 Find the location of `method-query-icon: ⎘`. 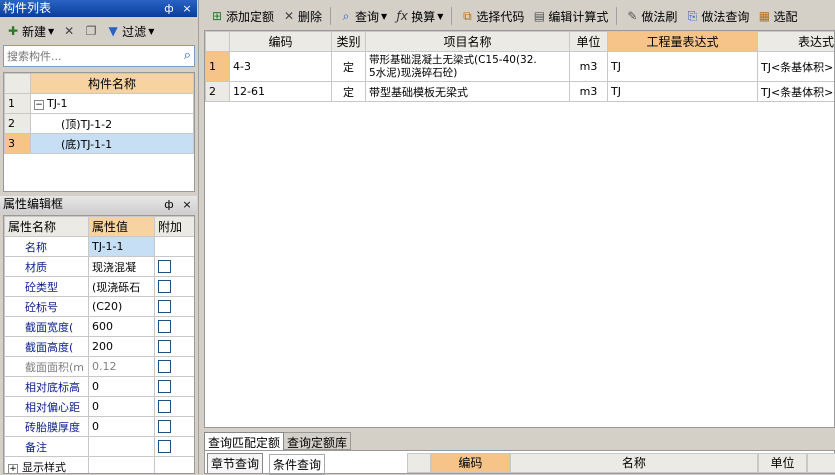

method-query-icon: ⎘ is located at coordinates (692, 16).